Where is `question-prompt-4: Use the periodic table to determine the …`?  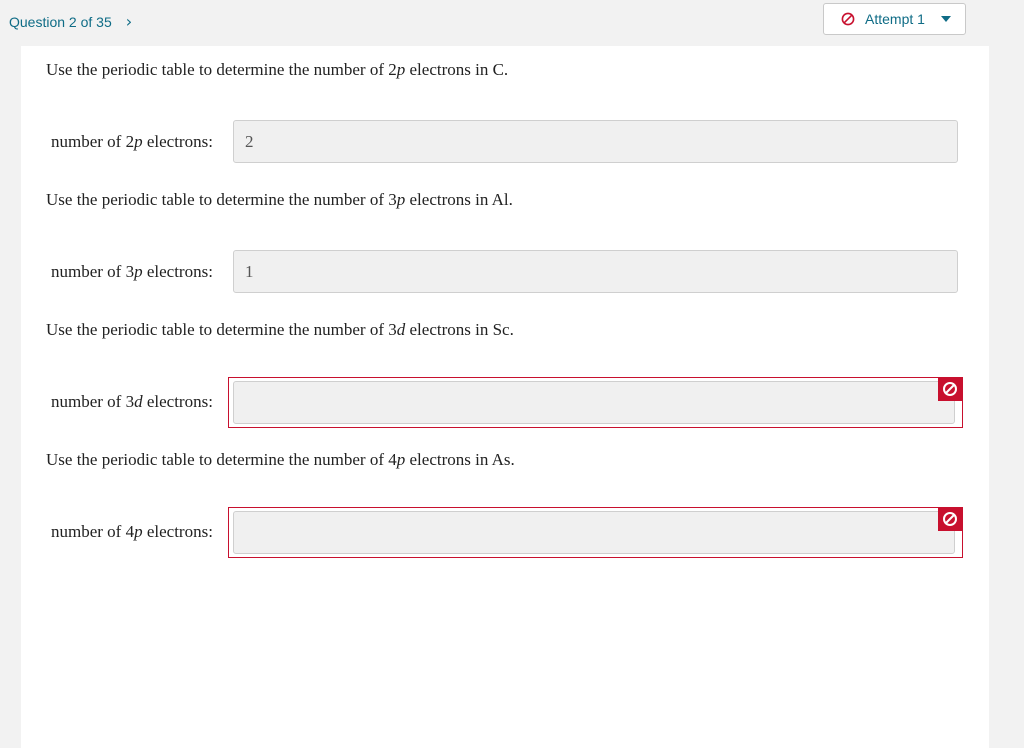
question-prompt-4: Use the periodic table to determine the … is located at coordinates (280, 459).